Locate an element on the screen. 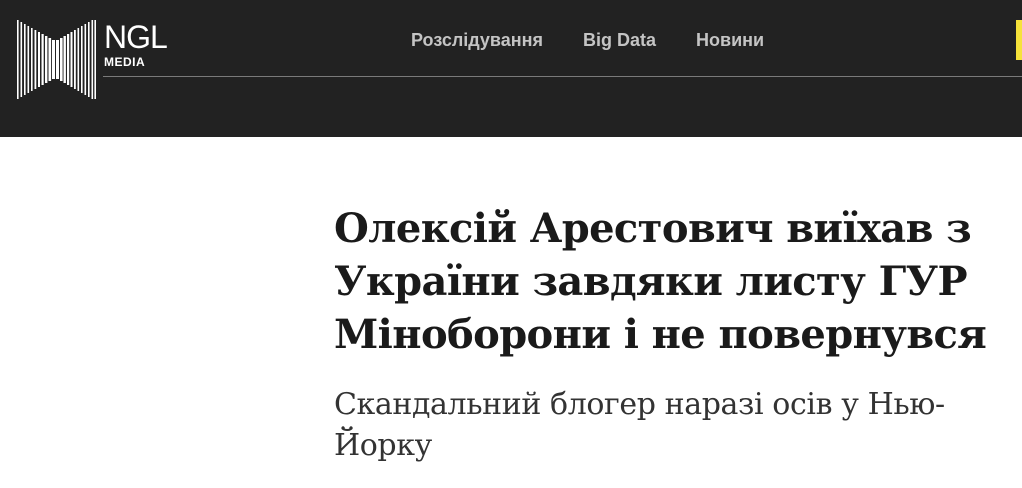  logo-name: NGL is located at coordinates (136, 37).